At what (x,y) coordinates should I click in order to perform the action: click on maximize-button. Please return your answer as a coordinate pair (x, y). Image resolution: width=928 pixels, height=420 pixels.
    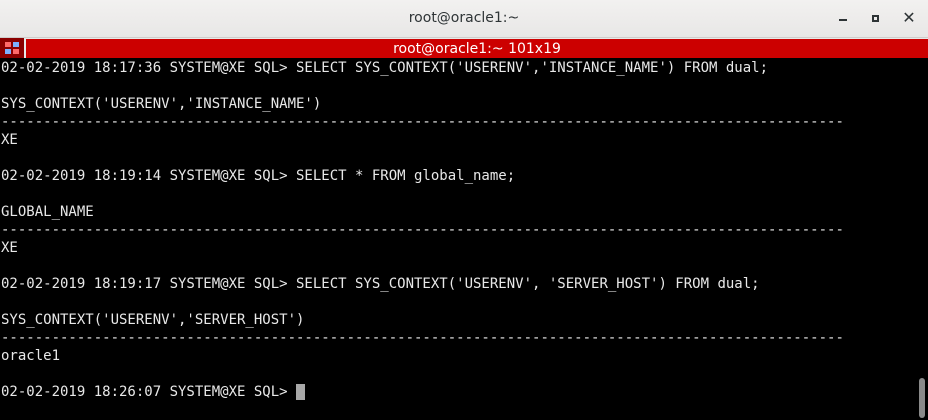
    Looking at the image, I should click on (875, 18).